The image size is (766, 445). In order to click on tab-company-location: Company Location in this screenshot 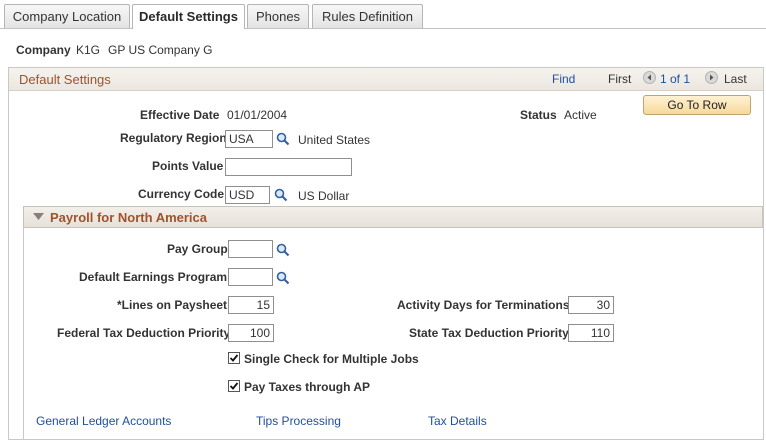, I will do `click(67, 16)`.